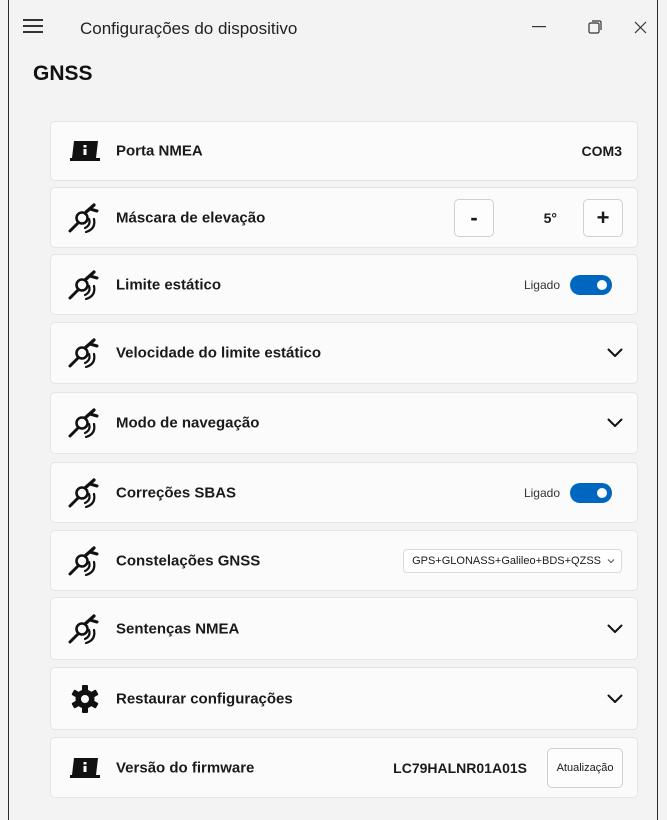 The height and width of the screenshot is (820, 667). Describe the element at coordinates (344, 217) in the screenshot. I see `elevation-mask-card: Máscara de elevação - 5° +` at that location.